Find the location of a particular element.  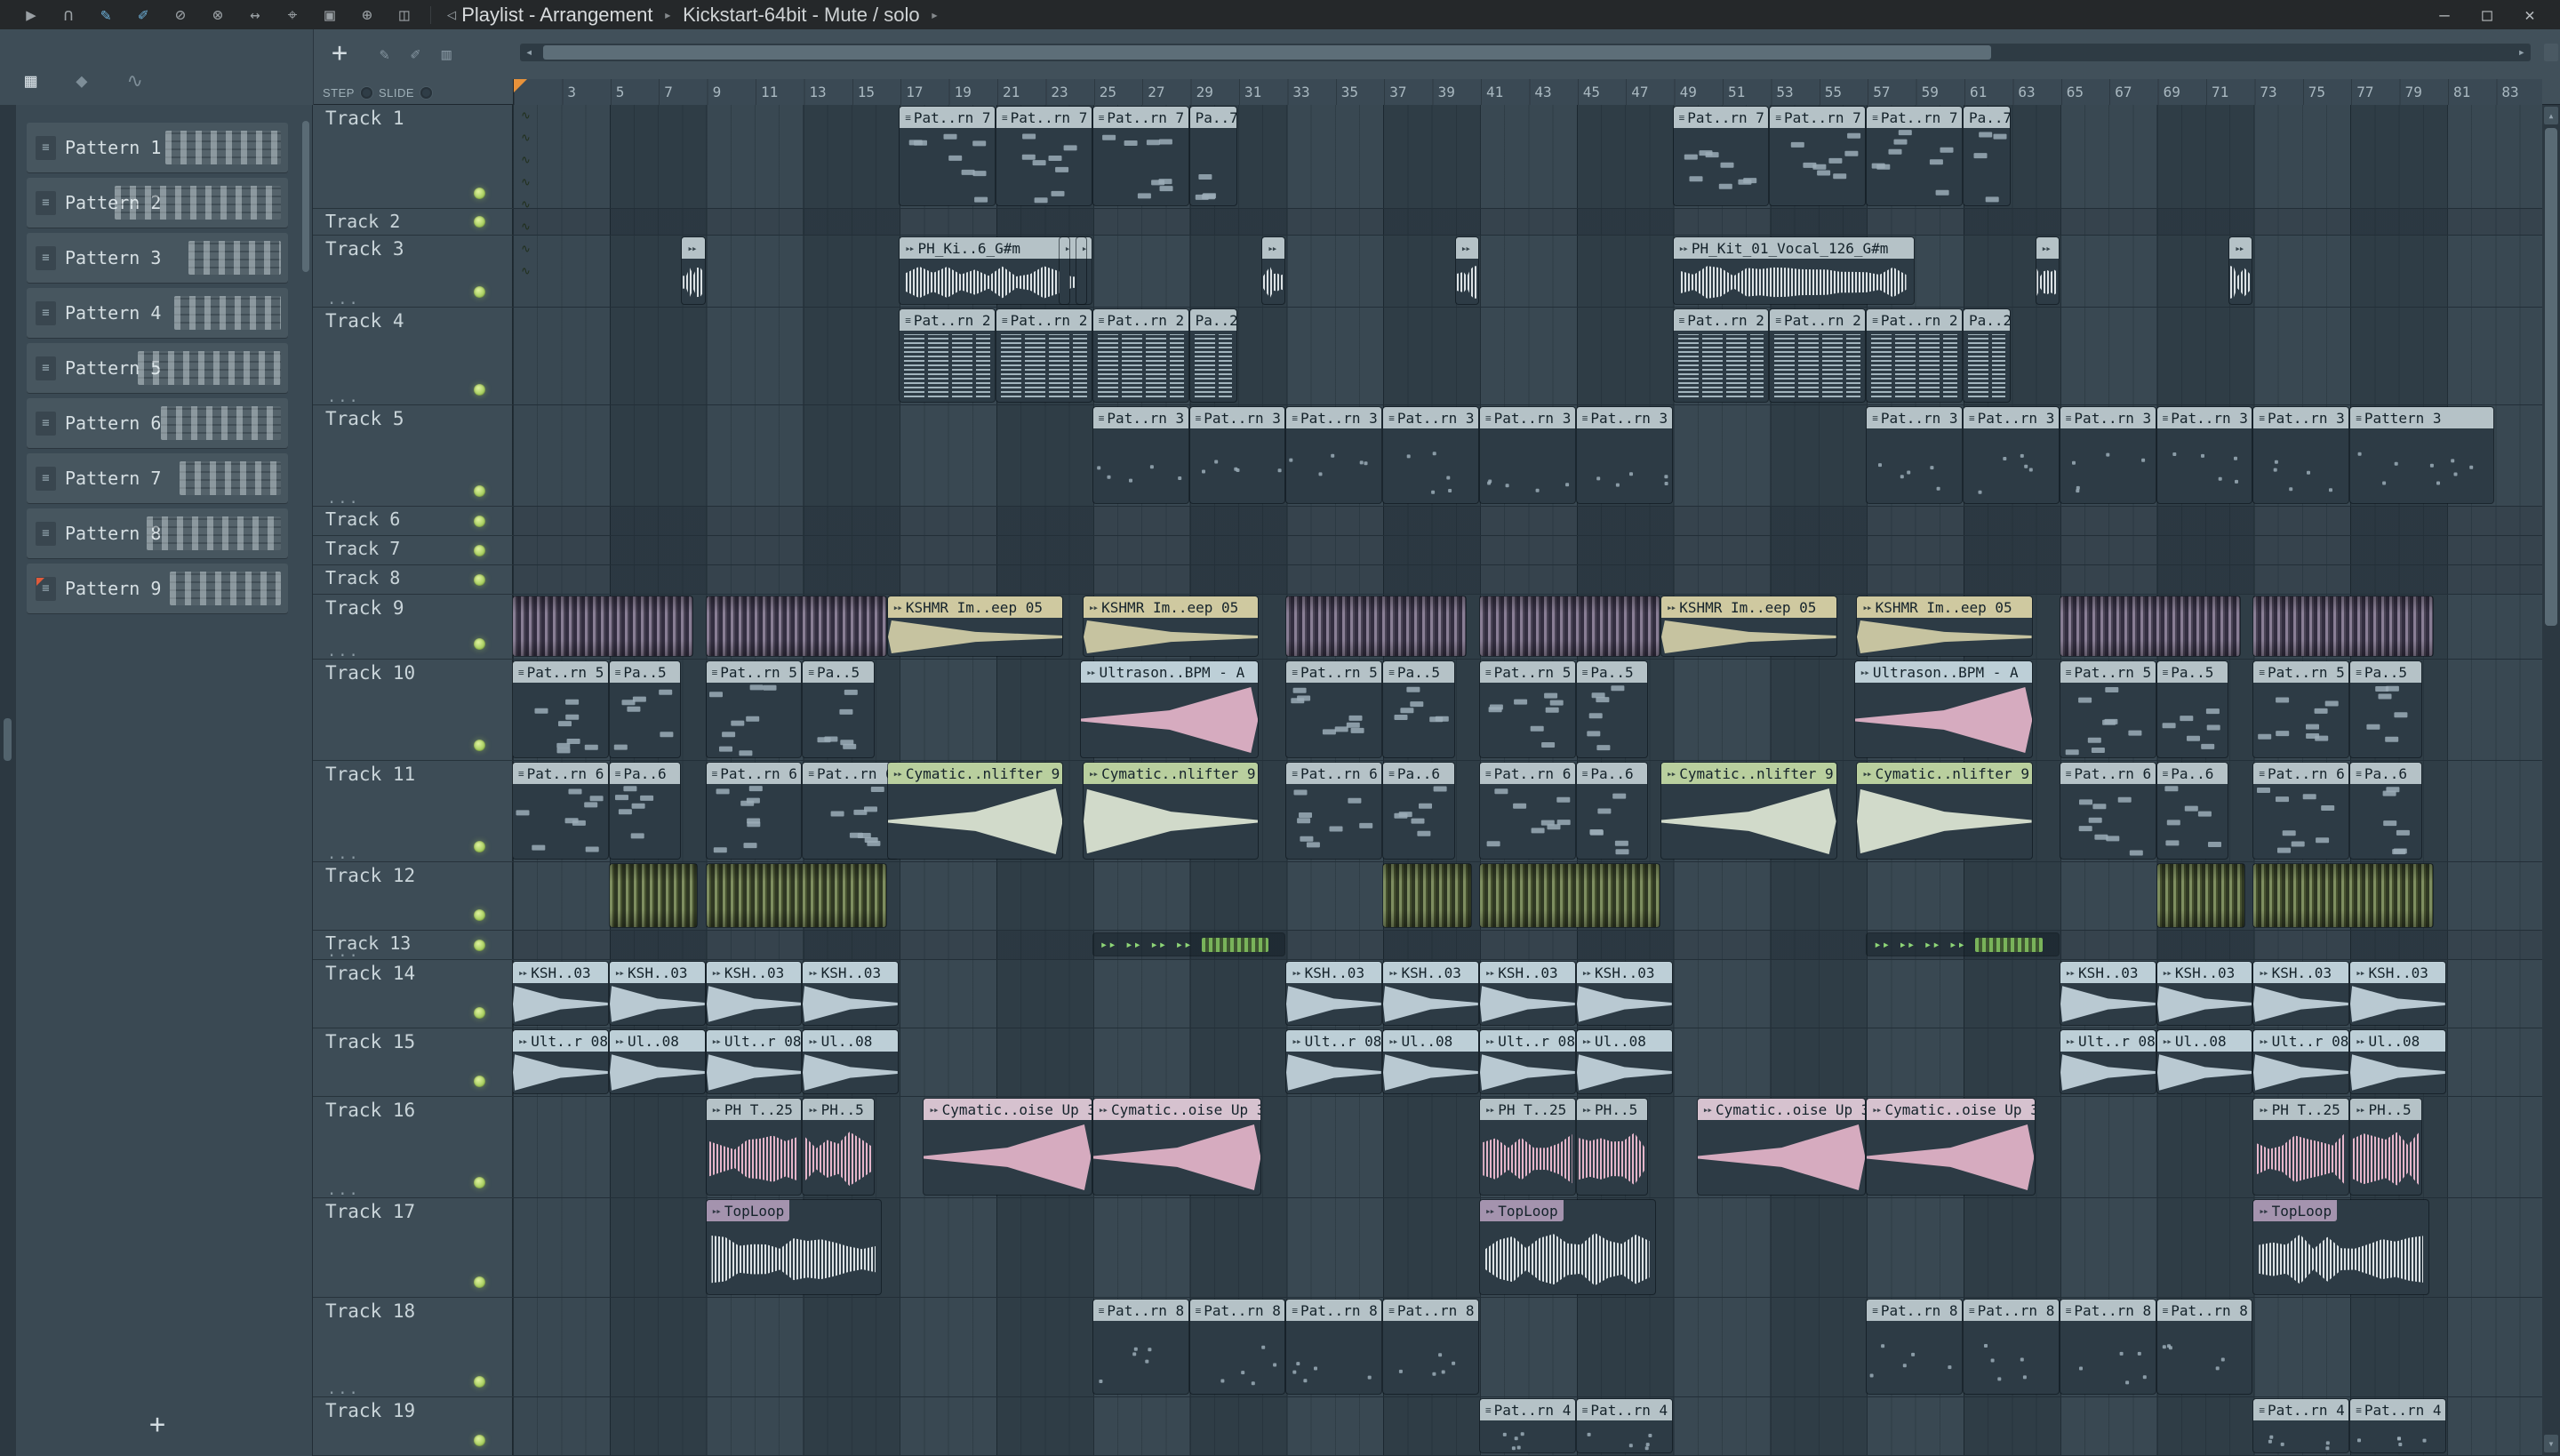

scroll-down-button: ▾ is located at coordinates (2551, 1443).